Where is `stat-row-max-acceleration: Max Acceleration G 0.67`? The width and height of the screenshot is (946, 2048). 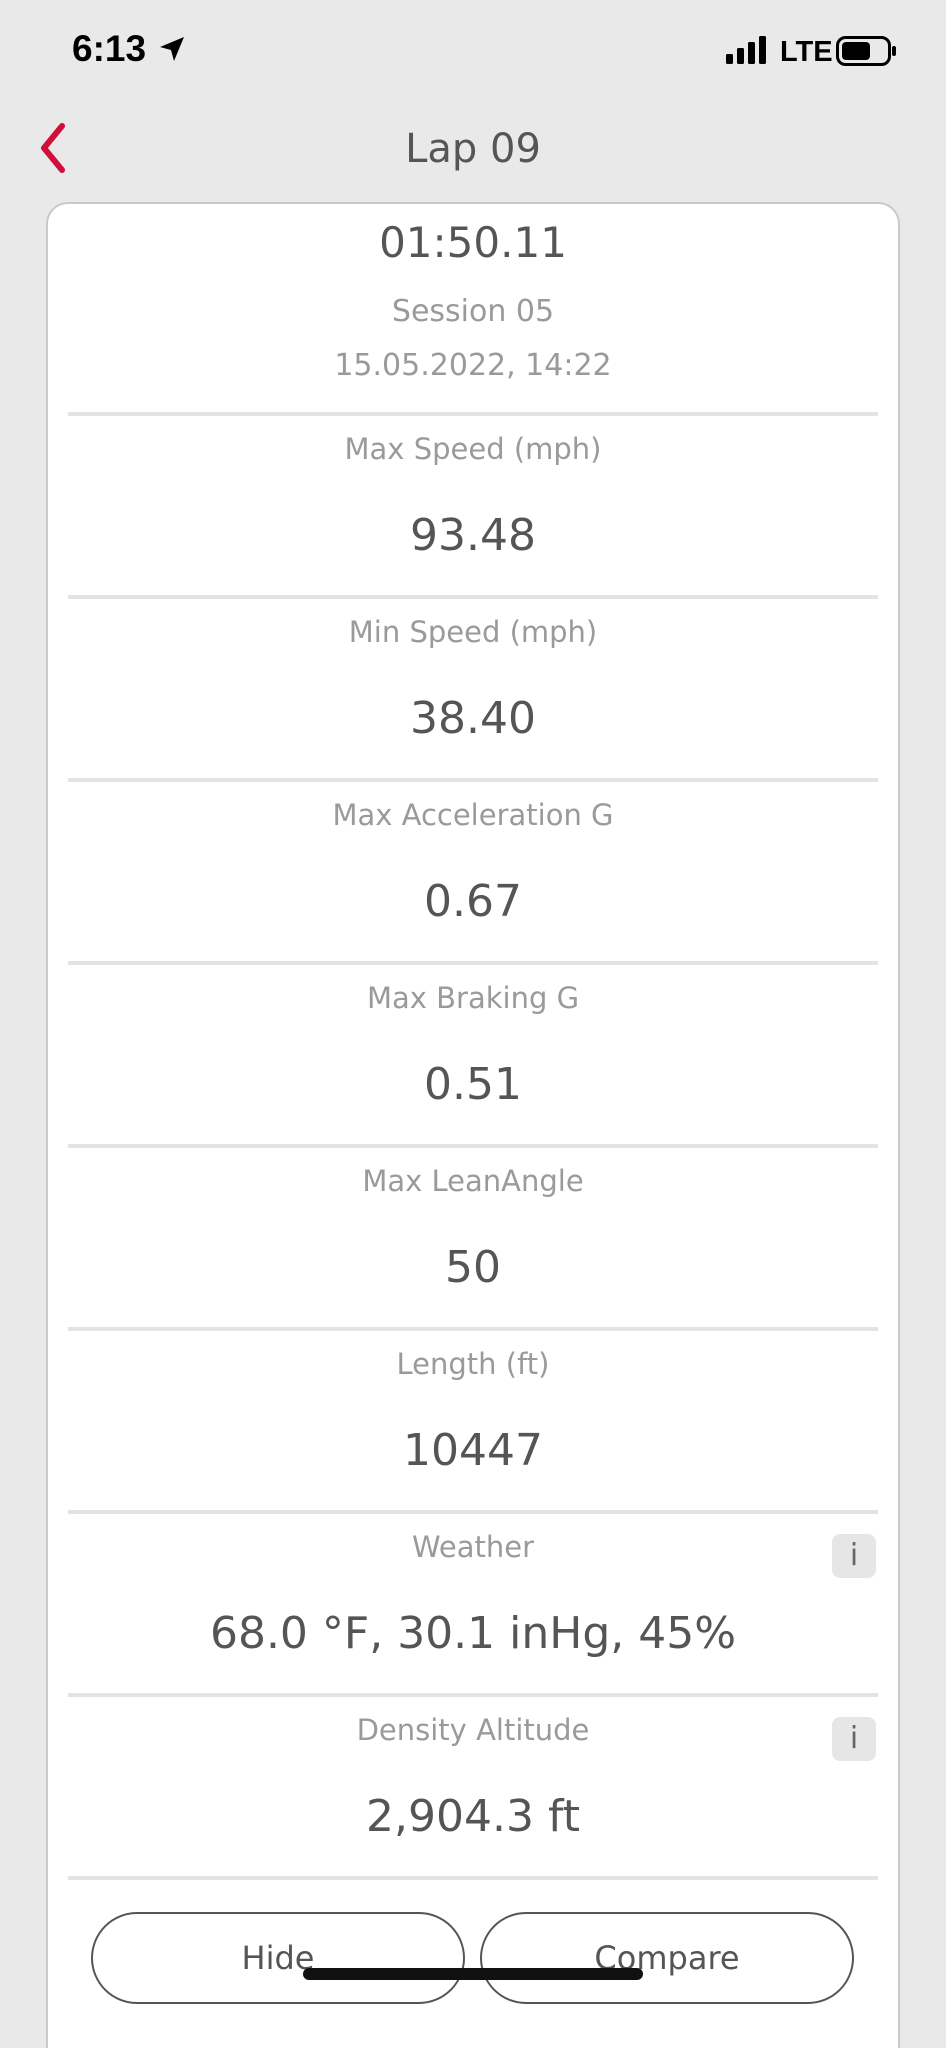 stat-row-max-acceleration: Max Acceleration G 0.67 is located at coordinates (473, 869).